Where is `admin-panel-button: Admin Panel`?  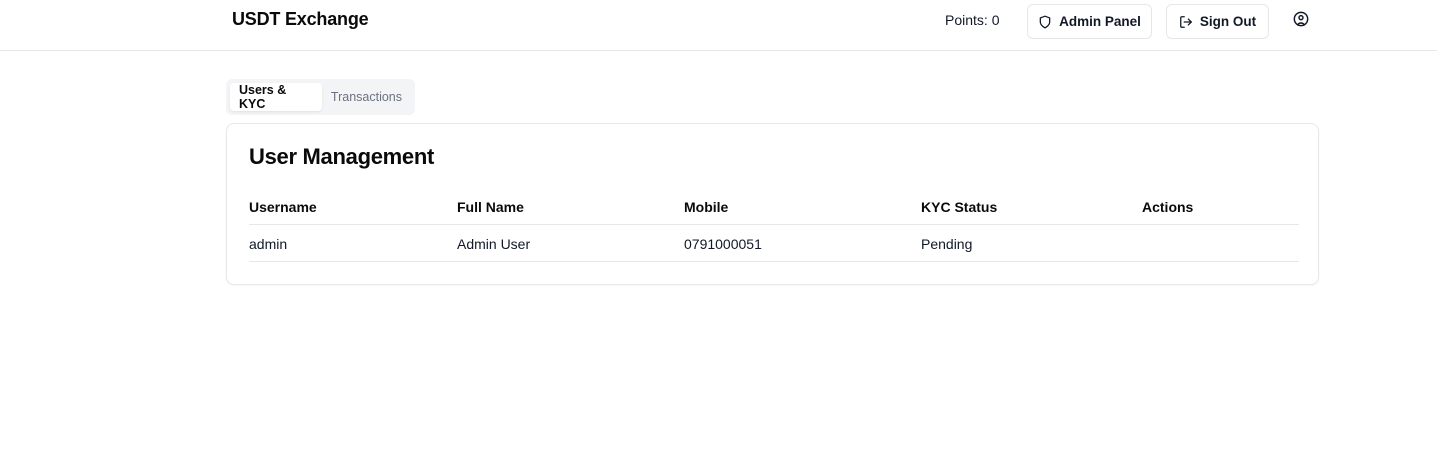 admin-panel-button: Admin Panel is located at coordinates (1089, 21).